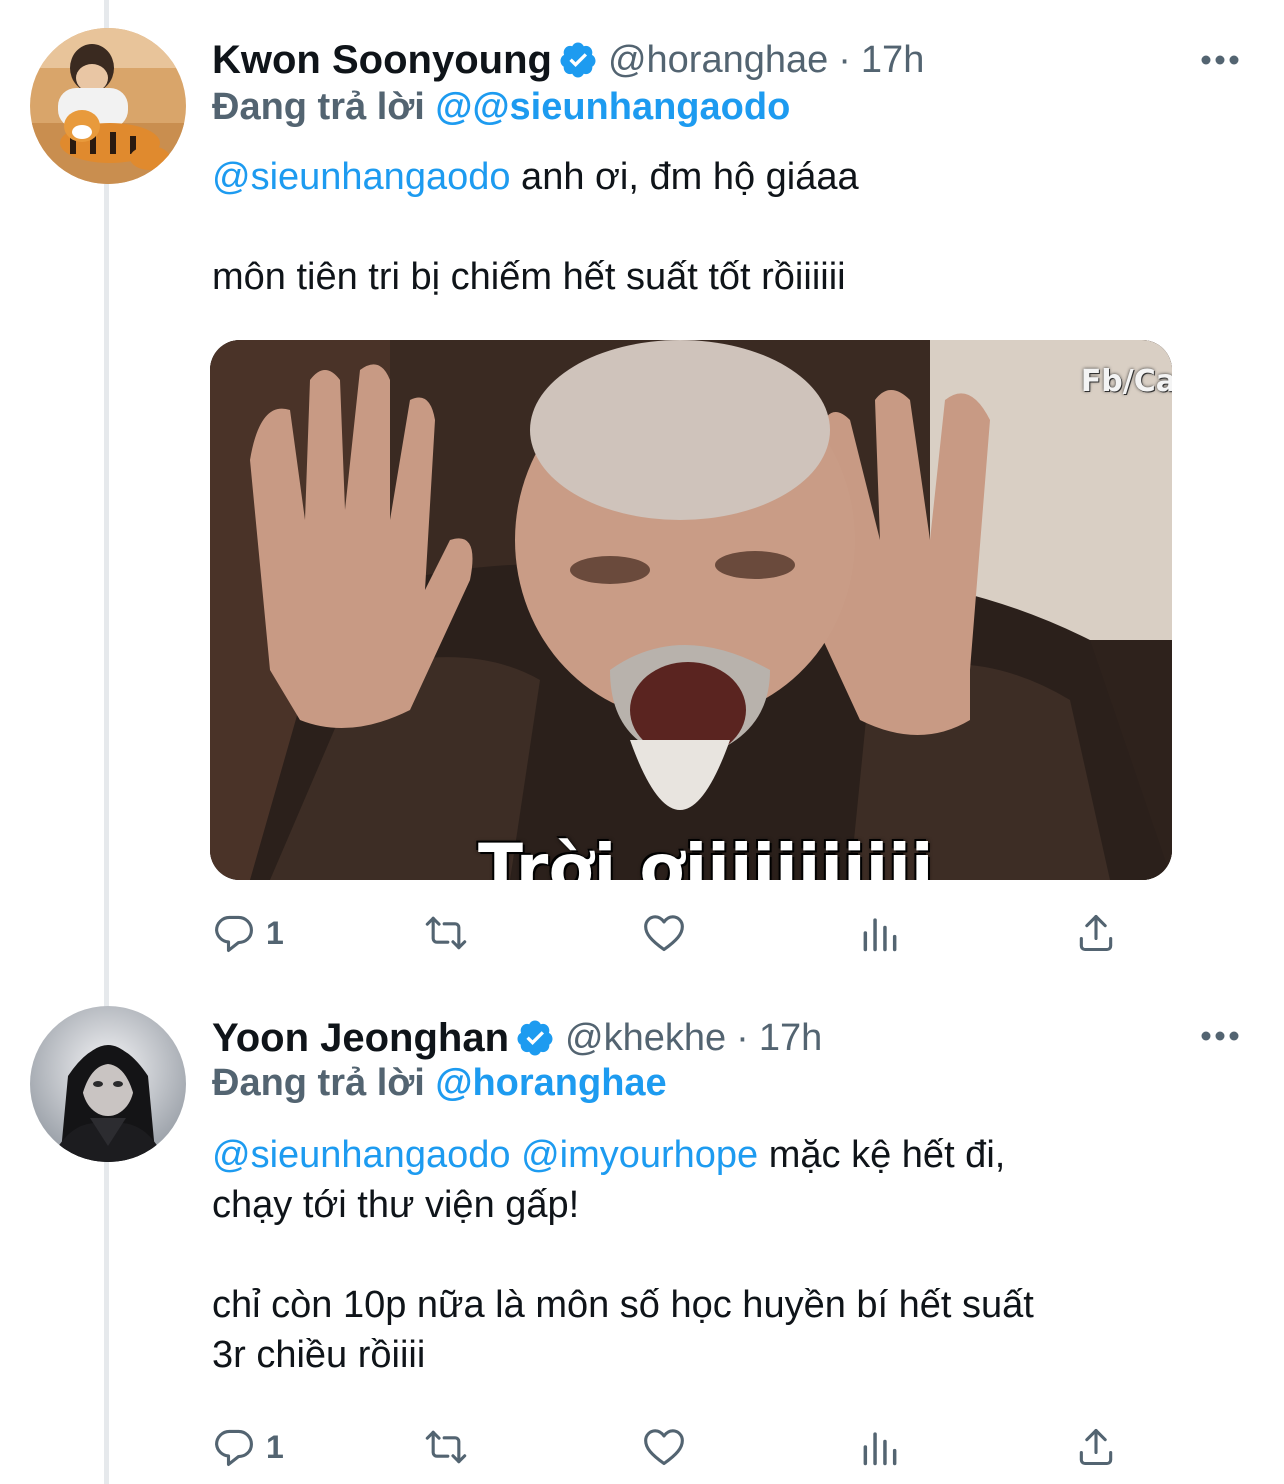 Image resolution: width=1284 pixels, height=1484 pixels. What do you see at coordinates (882, 1155) in the screenshot?
I see `tweet-text-fragment: mặc kệ hết đi,` at bounding box center [882, 1155].